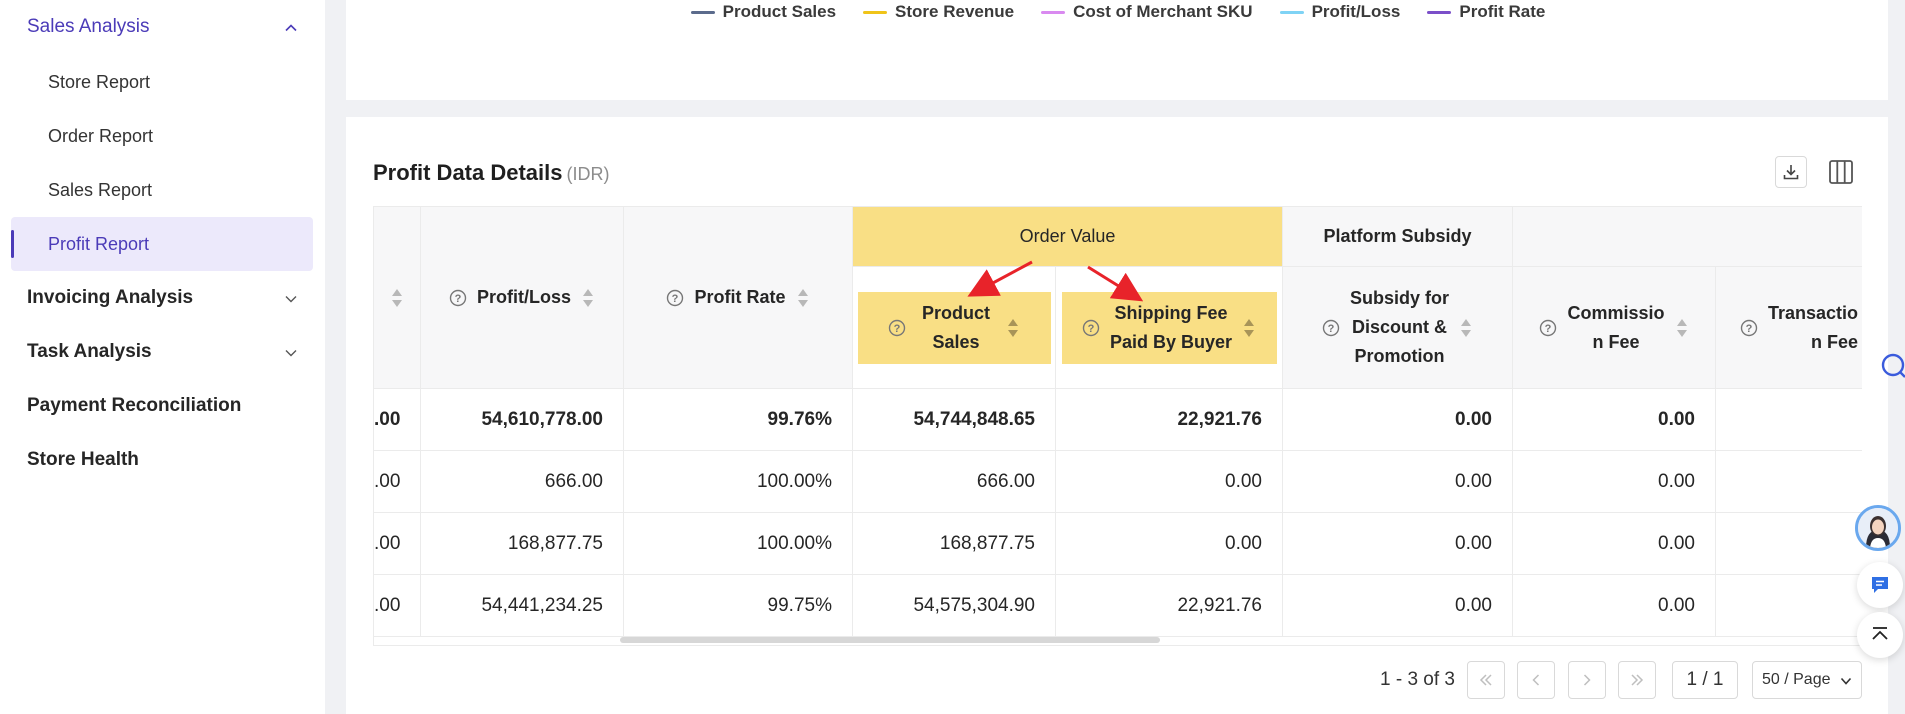 The height and width of the screenshot is (714, 1905). What do you see at coordinates (1796, 679) in the screenshot?
I see `page-size-value: 50 / Page` at bounding box center [1796, 679].